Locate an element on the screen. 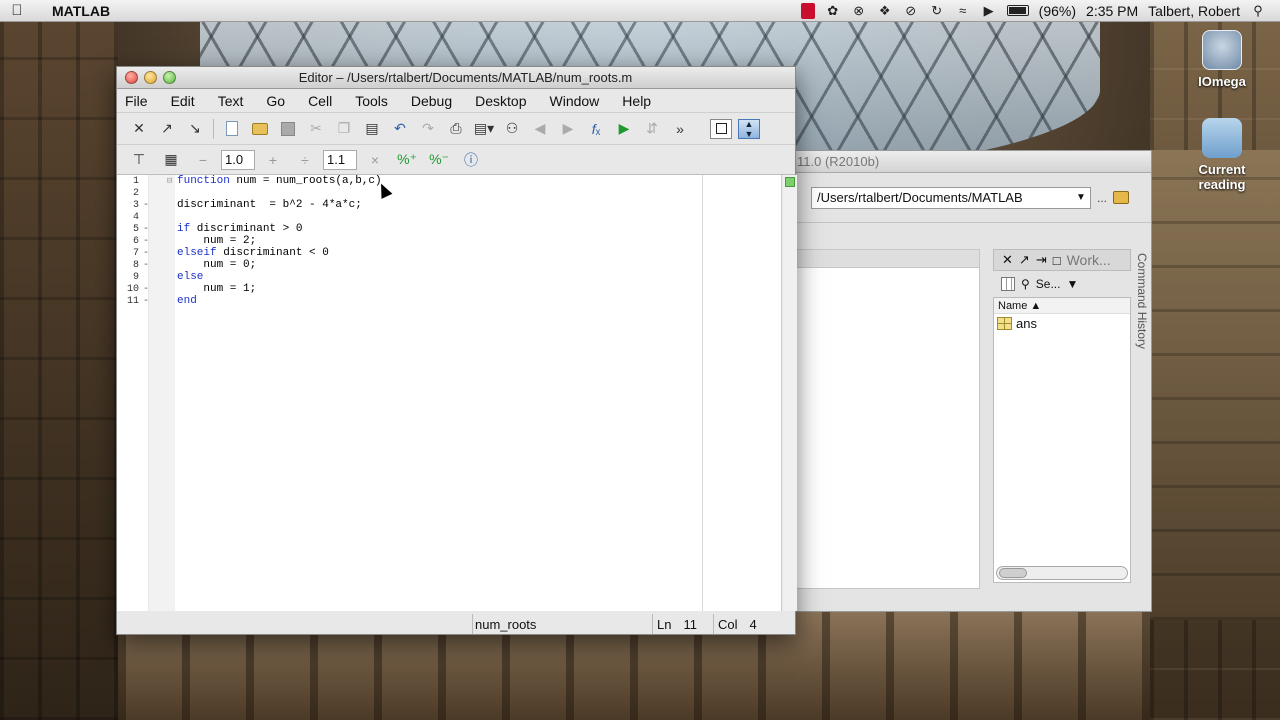 The height and width of the screenshot is (720, 1280). volume-icon: ▶ is located at coordinates (989, 11).